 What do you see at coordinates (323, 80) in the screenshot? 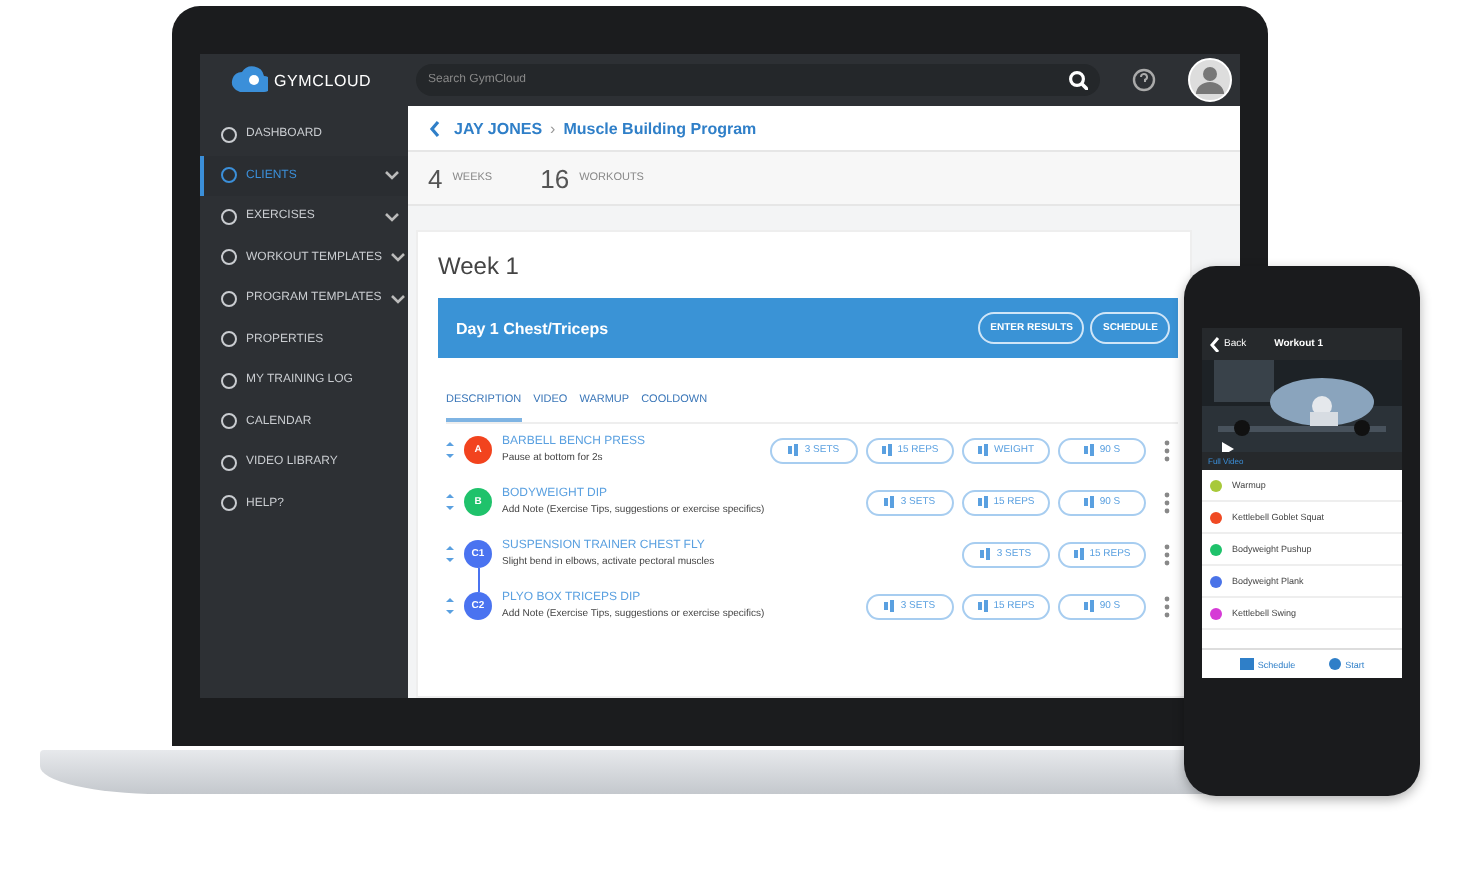
I see `logo-text: GYMCLOUD` at bounding box center [323, 80].